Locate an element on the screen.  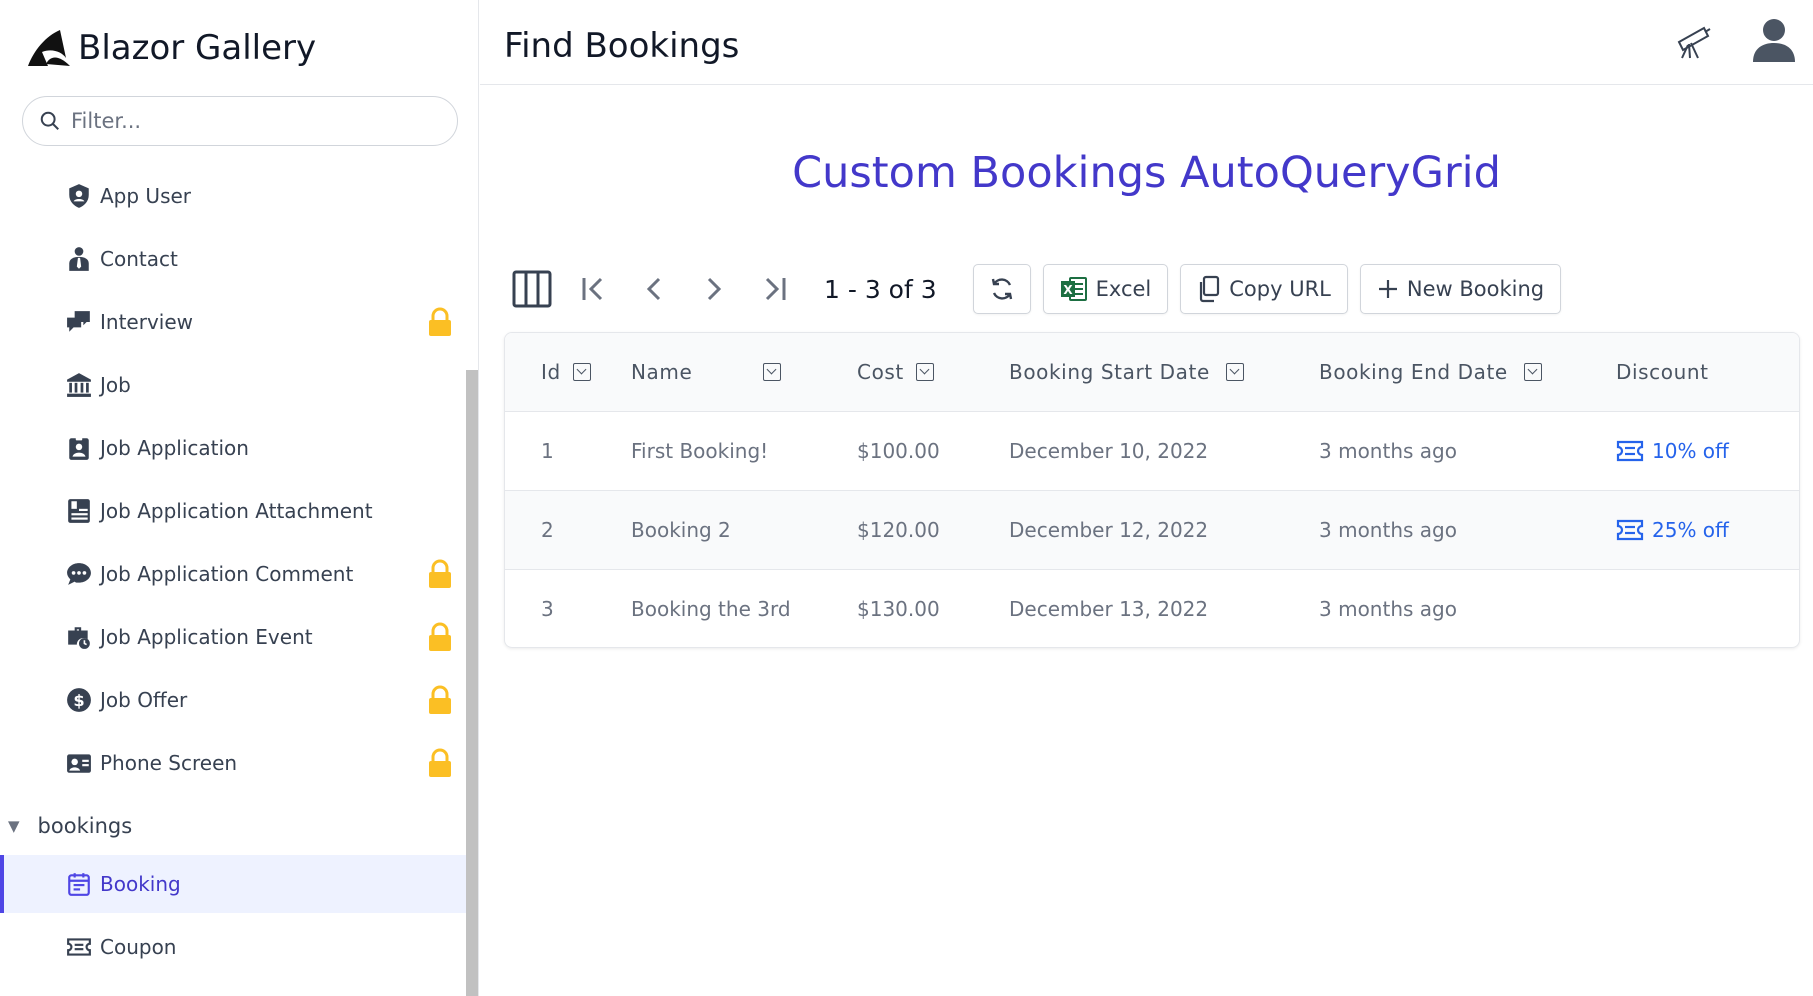
sidebar-item-label: Phone Screen is located at coordinates (169, 763).